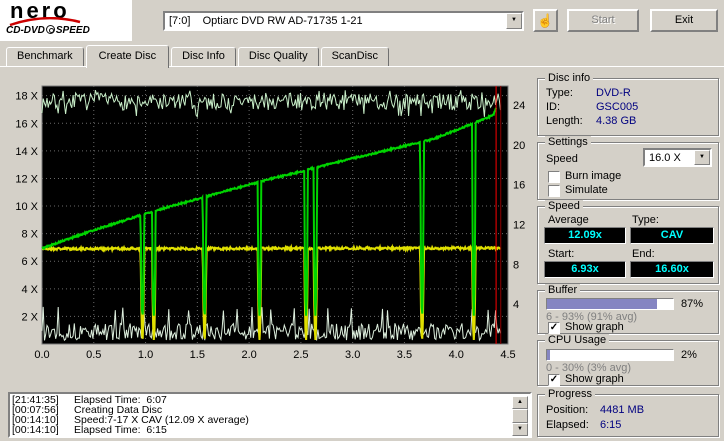  I want to click on position-value: 4481 MB, so click(622, 410).